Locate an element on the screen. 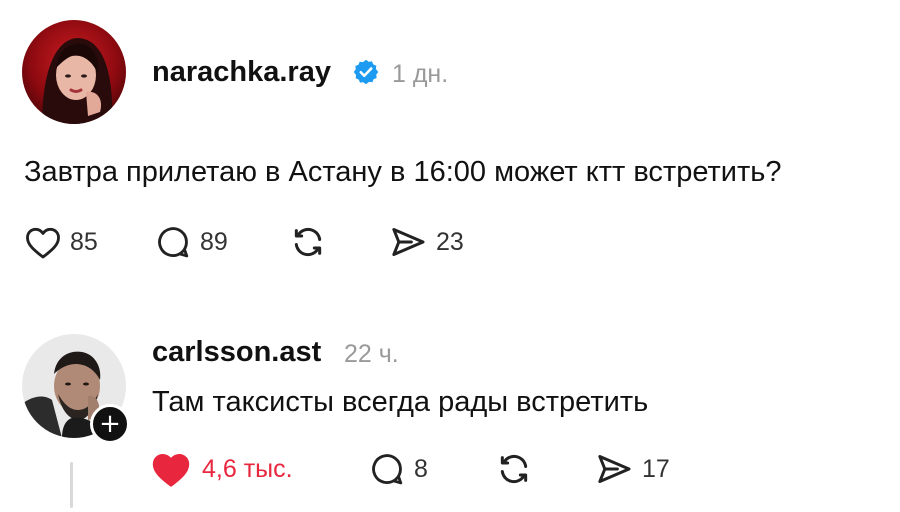 The height and width of the screenshot is (512, 900). reply-username: carlsson.ast is located at coordinates (236, 352).